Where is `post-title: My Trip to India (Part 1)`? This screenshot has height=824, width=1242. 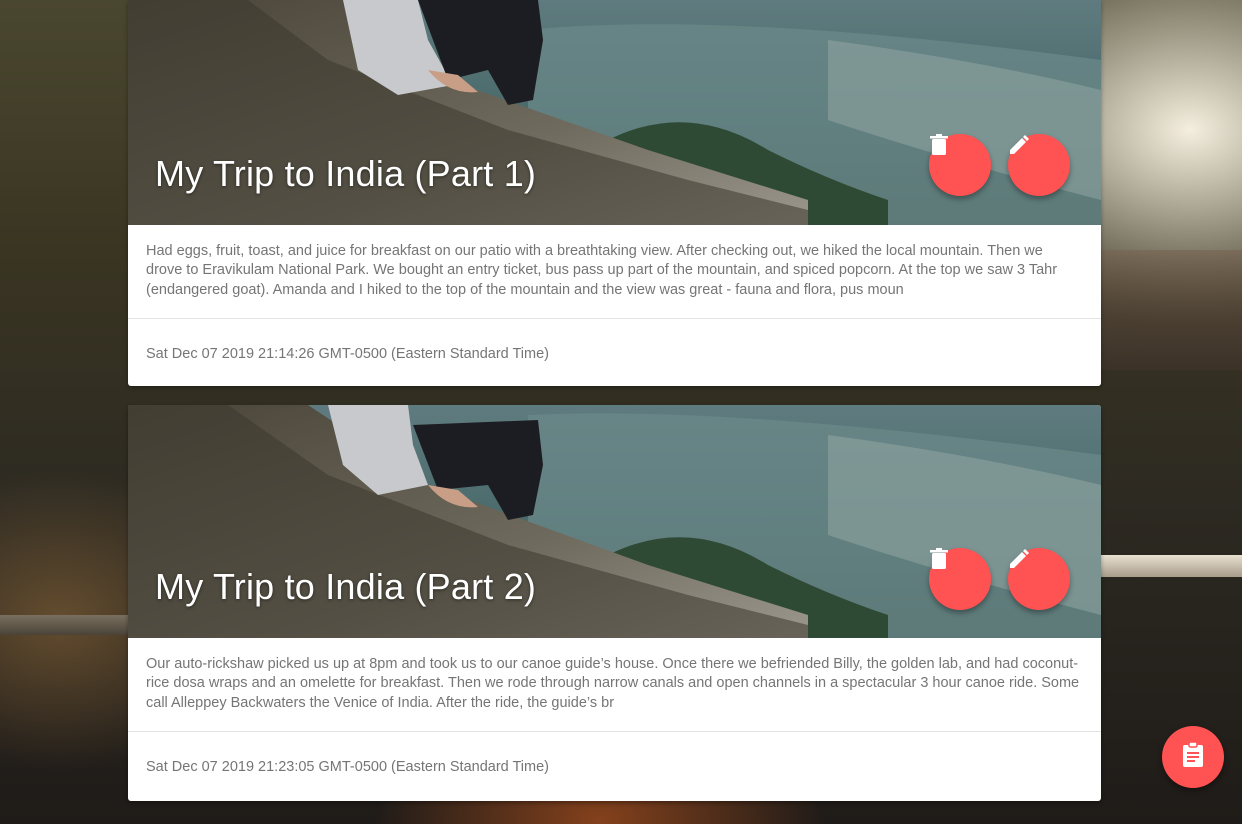
post-title: My Trip to India (Part 1) is located at coordinates (346, 173).